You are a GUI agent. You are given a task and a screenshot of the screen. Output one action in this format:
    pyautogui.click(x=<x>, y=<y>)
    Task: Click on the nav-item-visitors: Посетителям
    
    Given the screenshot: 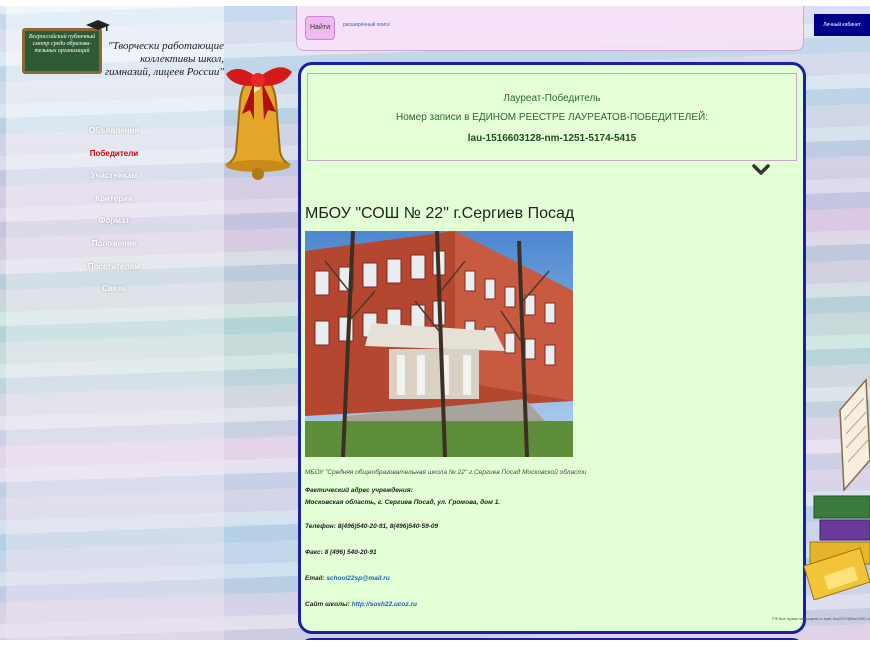 What is the action you would take?
    pyautogui.click(x=114, y=271)
    